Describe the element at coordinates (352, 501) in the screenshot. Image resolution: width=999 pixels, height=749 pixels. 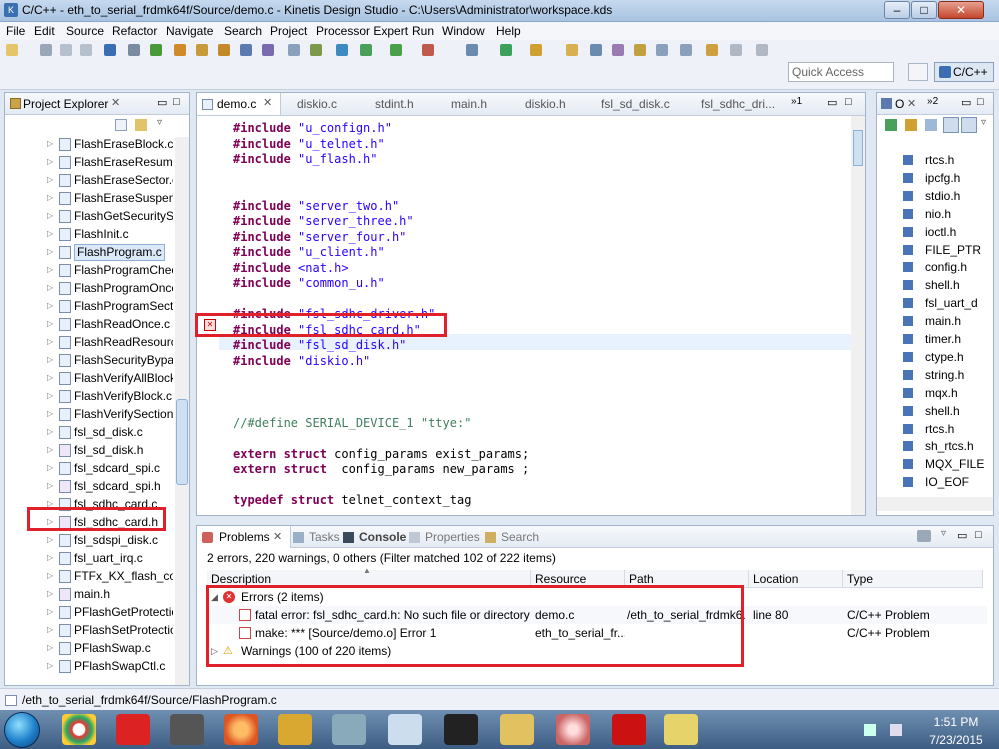
I see `code-line: typedef struct telnet_context_tag` at that location.